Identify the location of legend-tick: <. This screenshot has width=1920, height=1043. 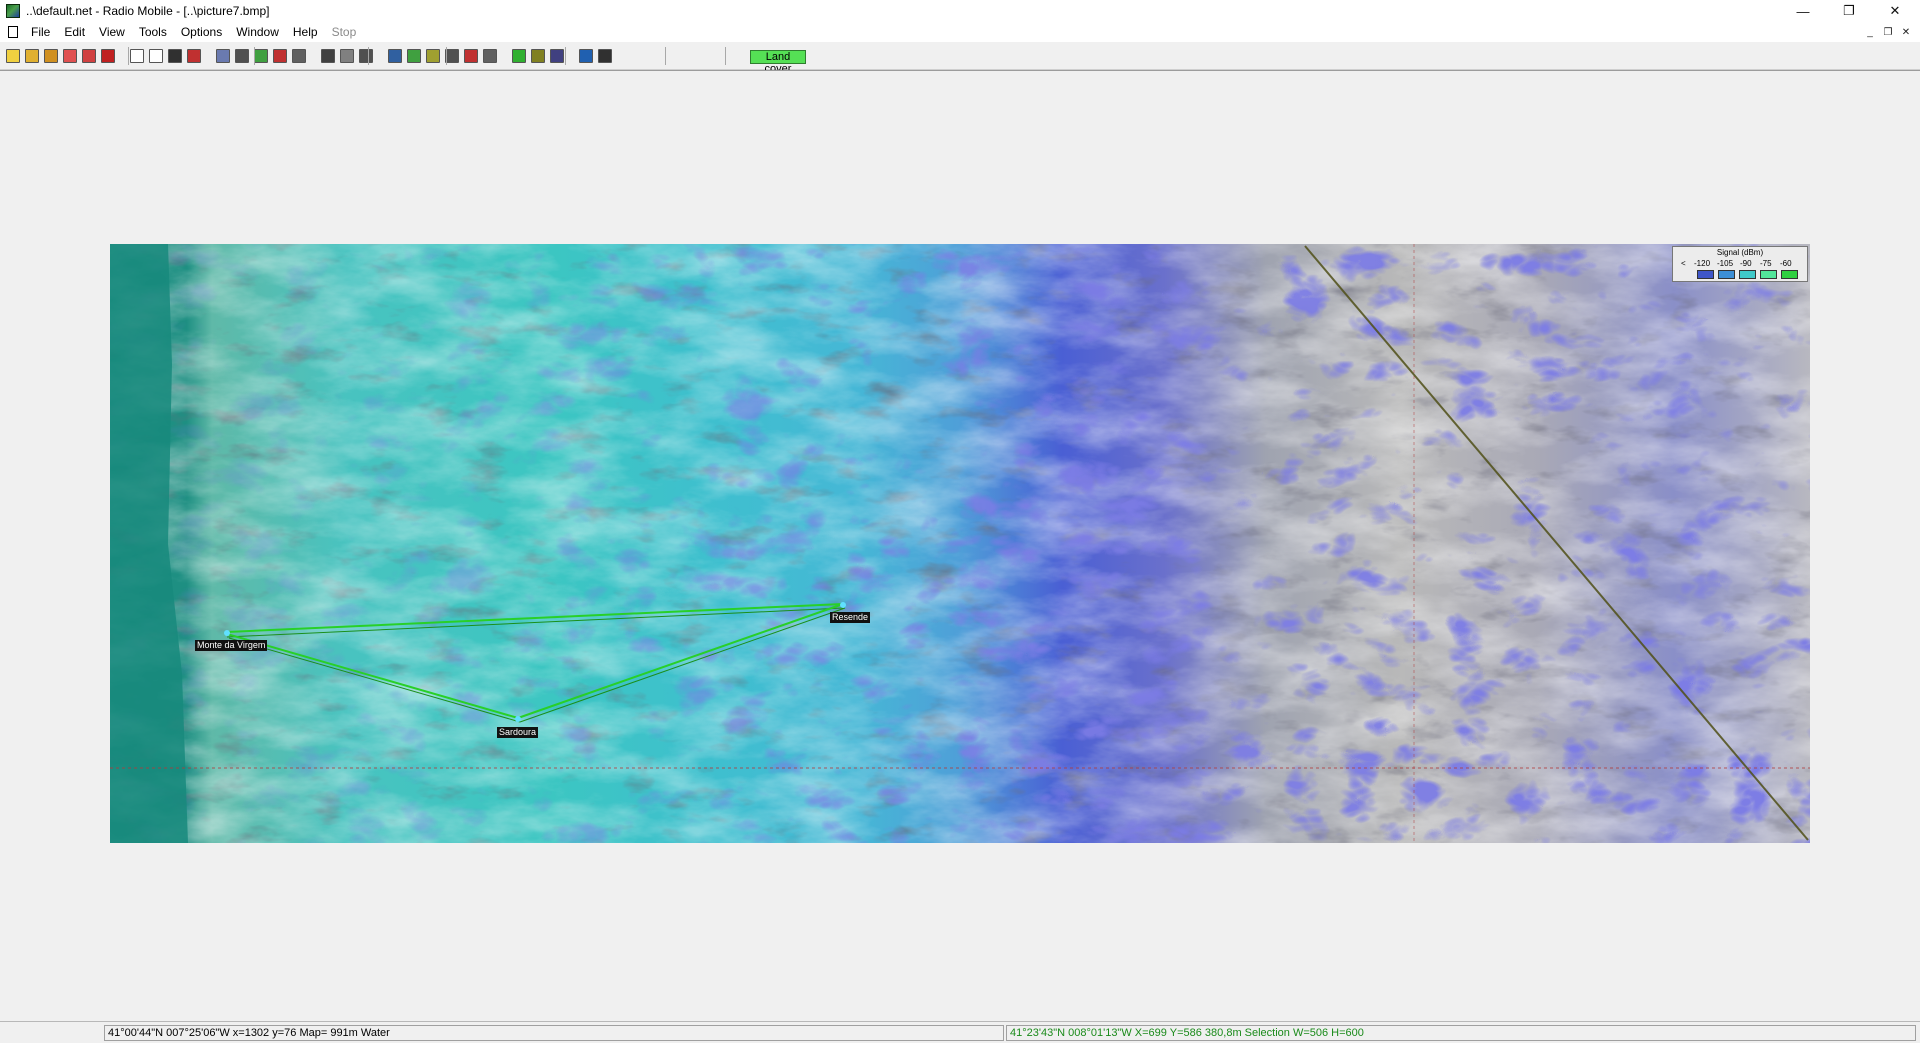
(1683, 263).